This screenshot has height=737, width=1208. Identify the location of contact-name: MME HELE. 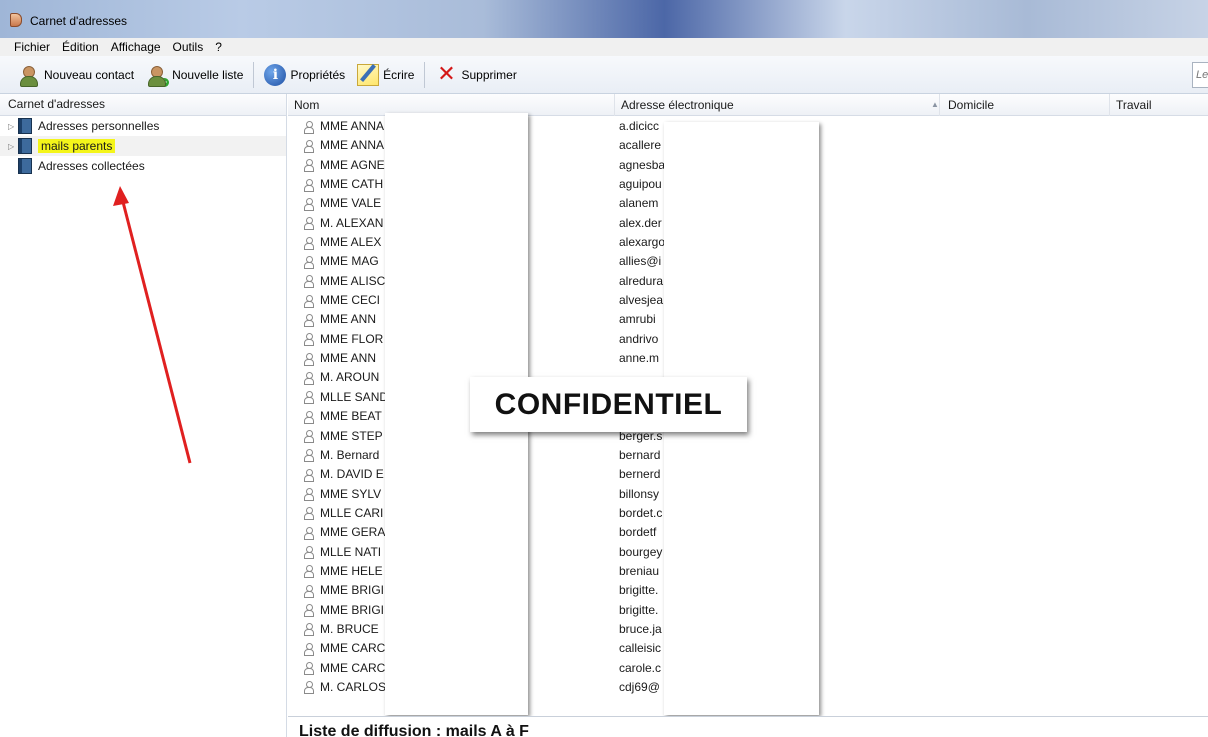
(349, 571).